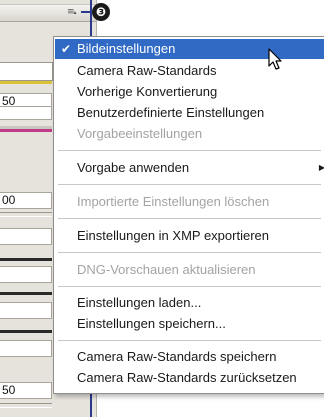 This screenshot has height=417, width=324. Describe the element at coordinates (187, 377) in the screenshot. I see `menu-item-label: Camera Raw-Standards zurücksetzen` at that location.